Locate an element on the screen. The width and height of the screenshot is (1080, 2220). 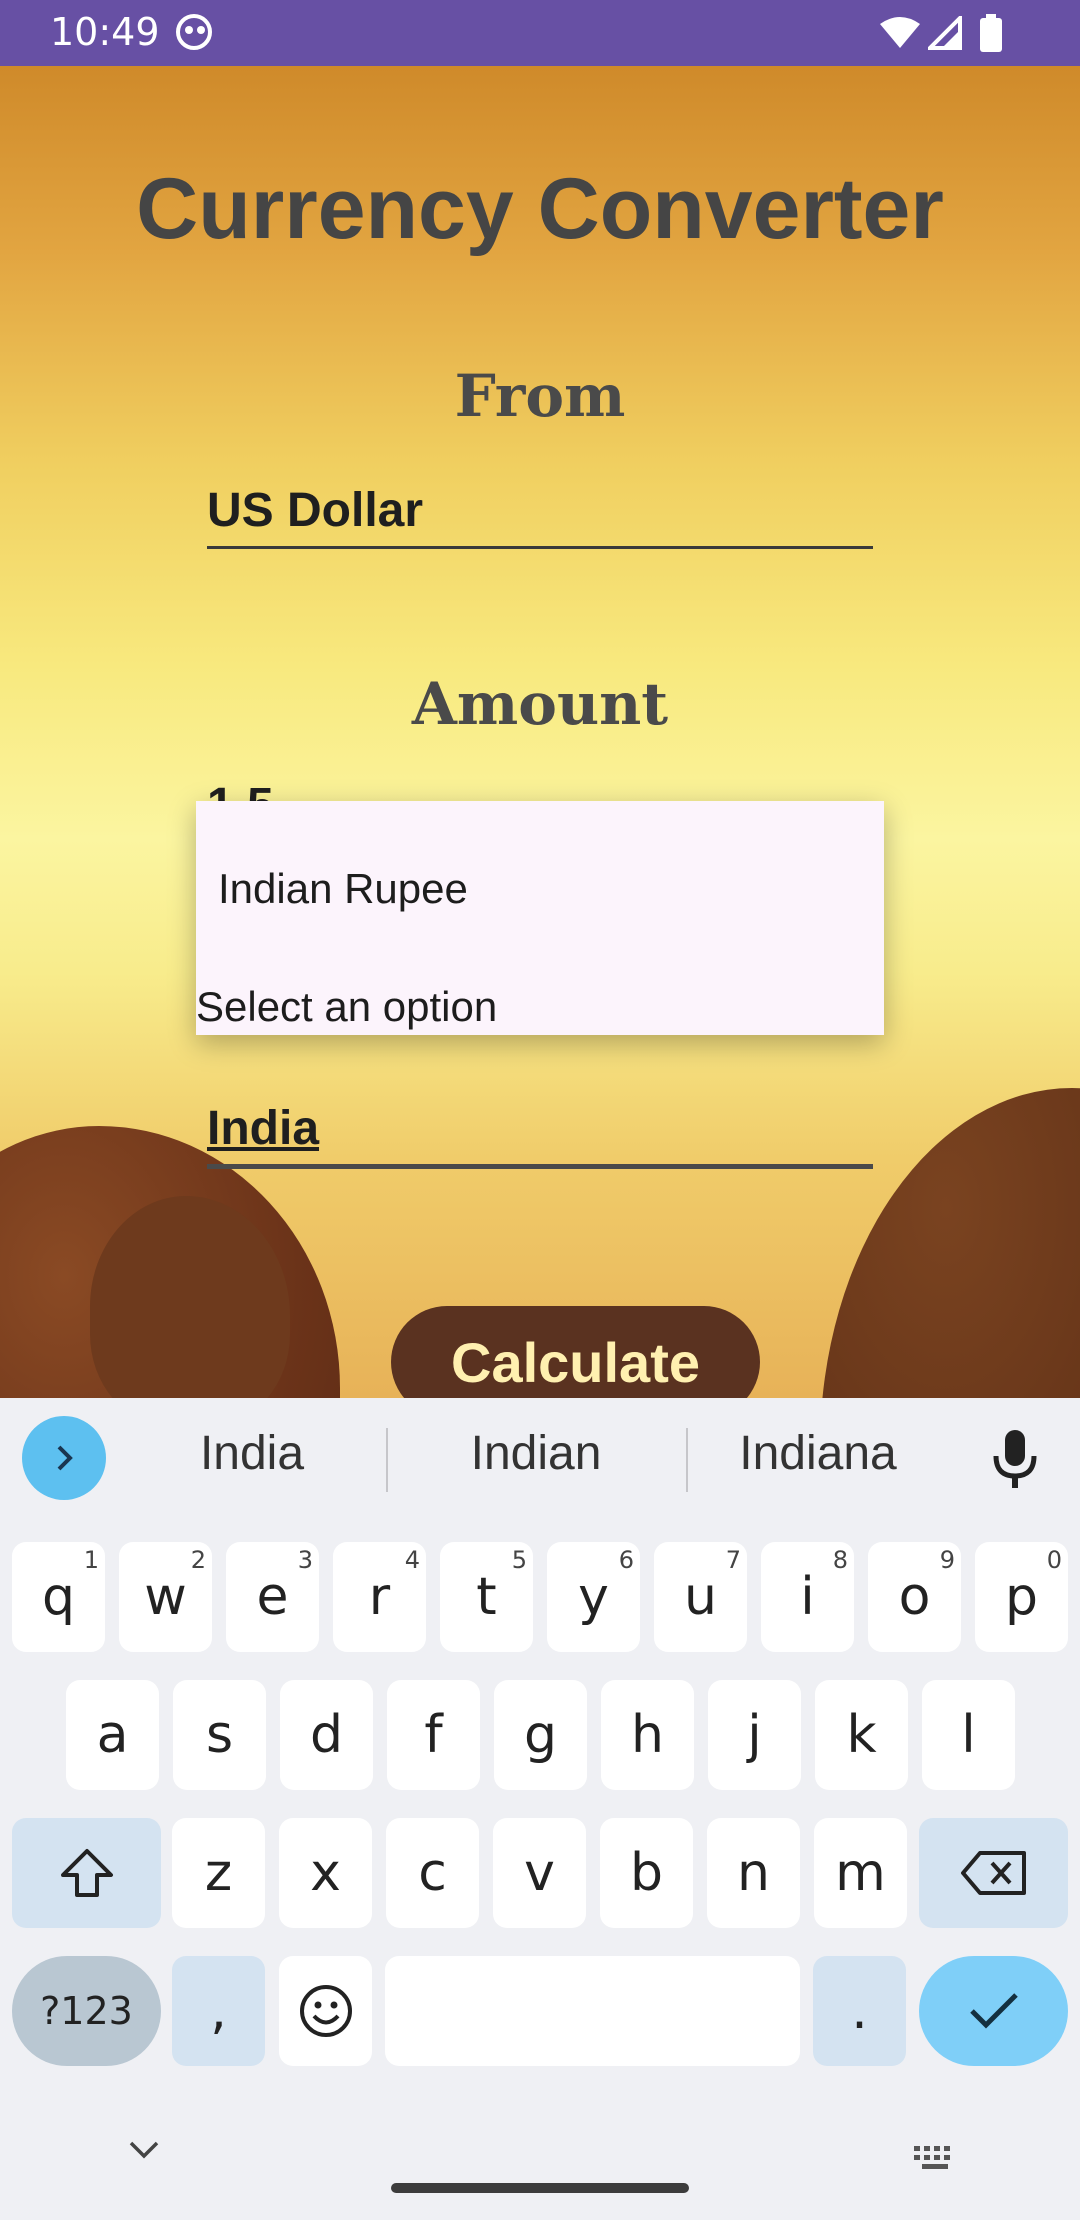
key-label: q is located at coordinates (58, 1597).